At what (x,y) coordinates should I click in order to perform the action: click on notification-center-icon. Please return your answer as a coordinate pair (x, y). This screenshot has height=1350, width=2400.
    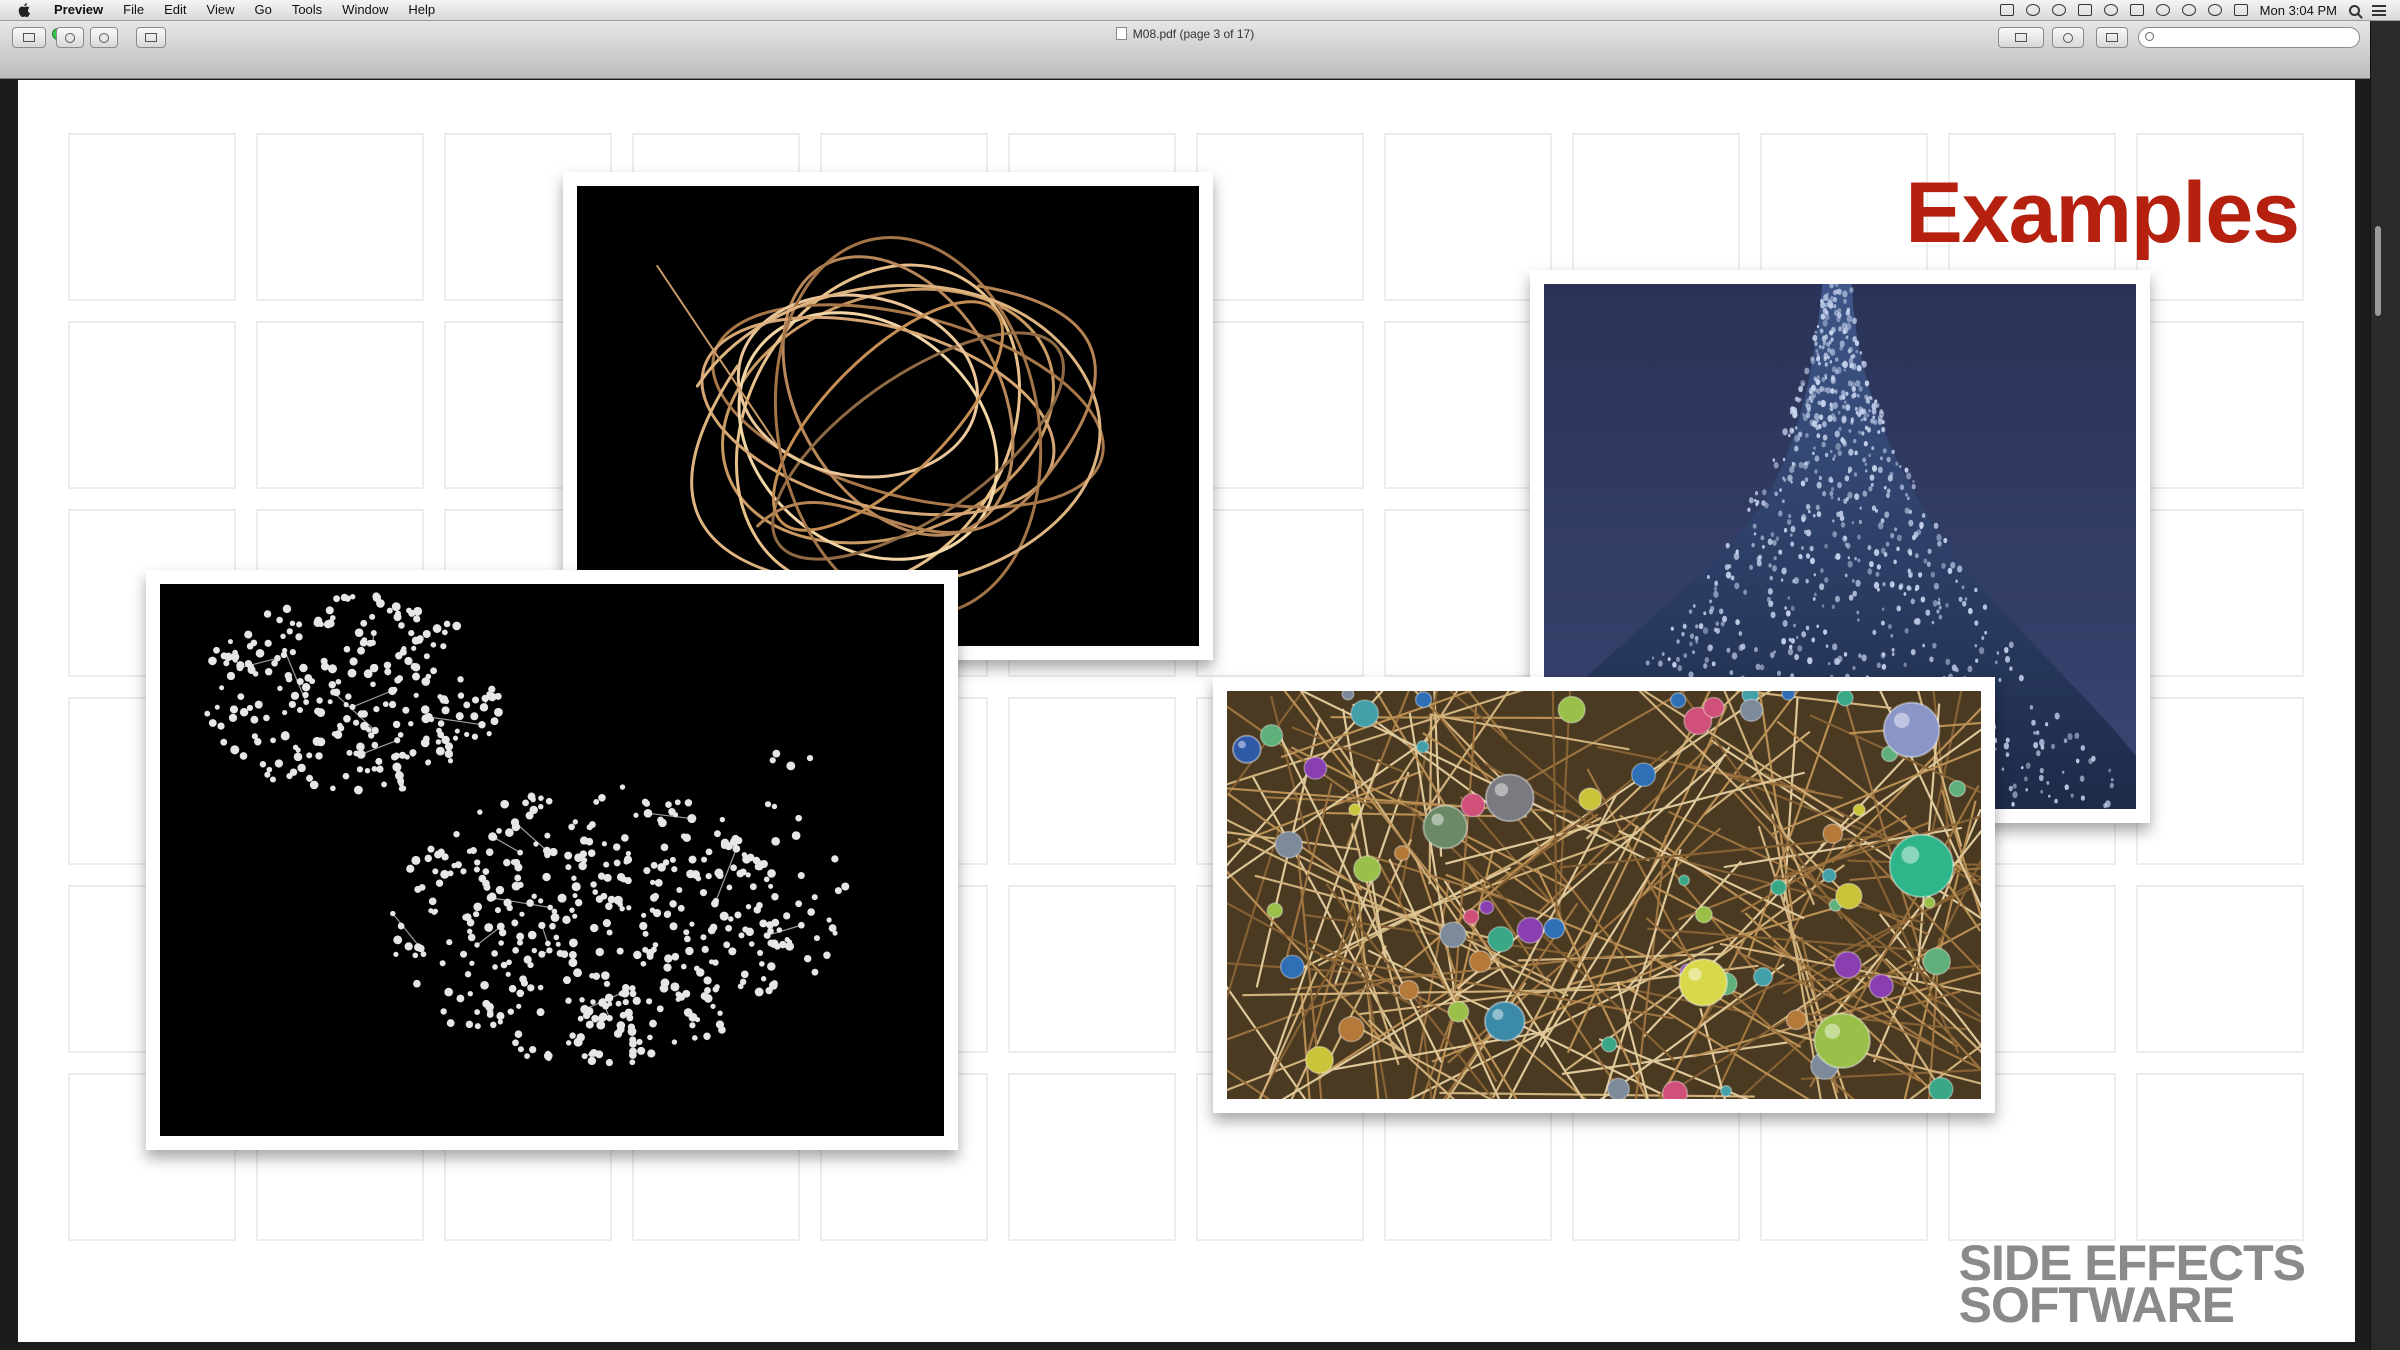
    Looking at the image, I should click on (2379, 10).